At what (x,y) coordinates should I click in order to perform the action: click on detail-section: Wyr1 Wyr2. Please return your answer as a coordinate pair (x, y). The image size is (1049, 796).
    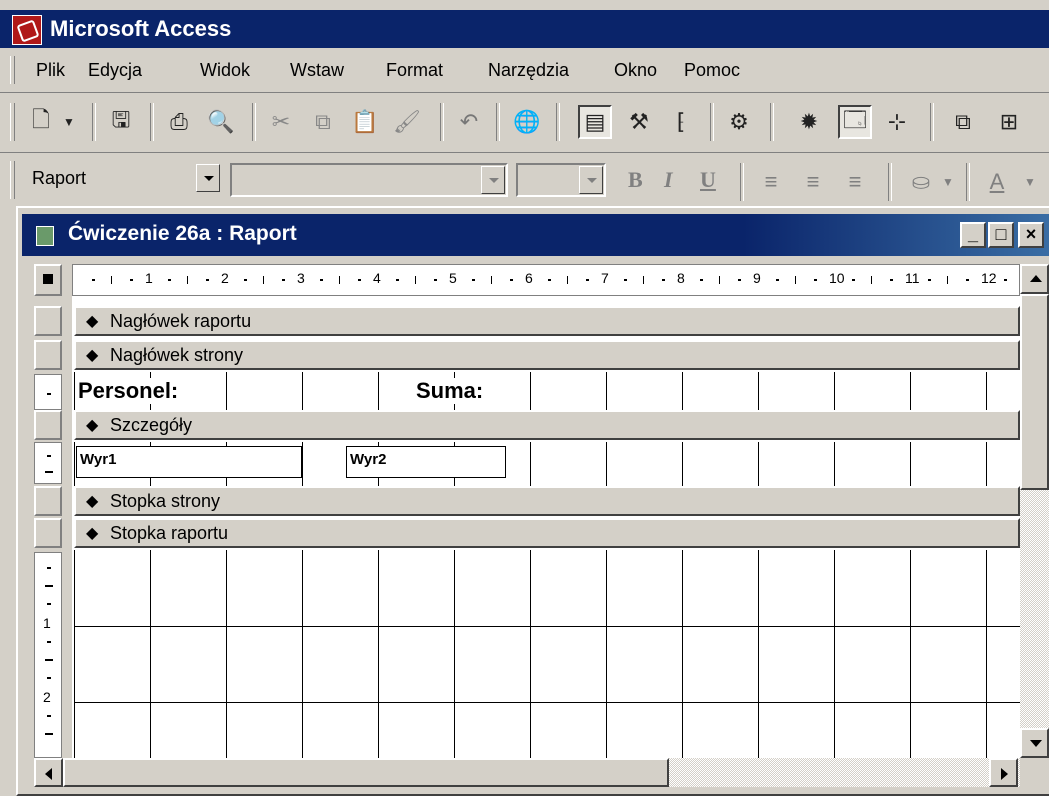
    Looking at the image, I should click on (547, 464).